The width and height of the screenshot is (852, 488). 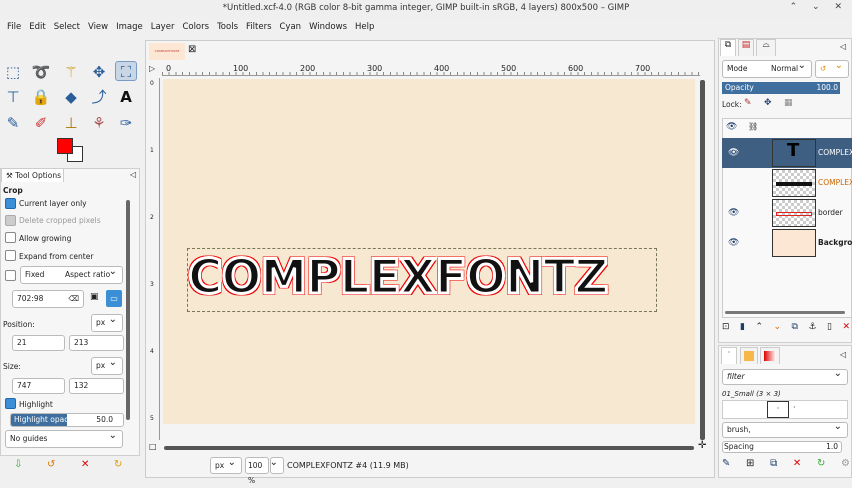 What do you see at coordinates (778, 327) in the screenshot?
I see `lower-layer-icon: ⌄` at bounding box center [778, 327].